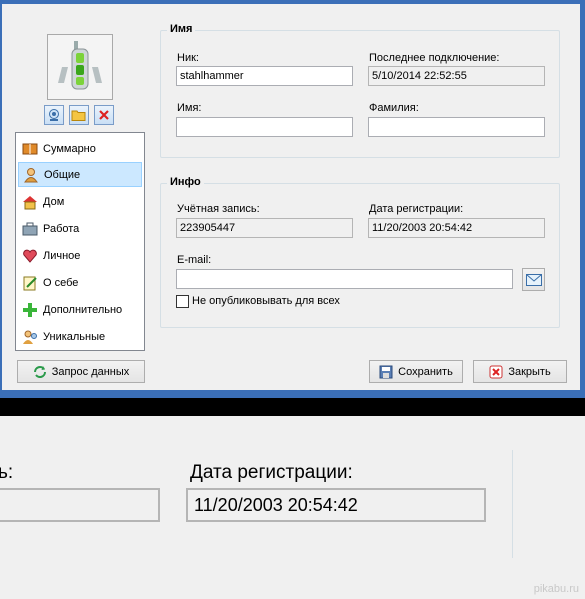 The height and width of the screenshot is (599, 585). I want to click on account-label: Учётная запись:, so click(218, 209).